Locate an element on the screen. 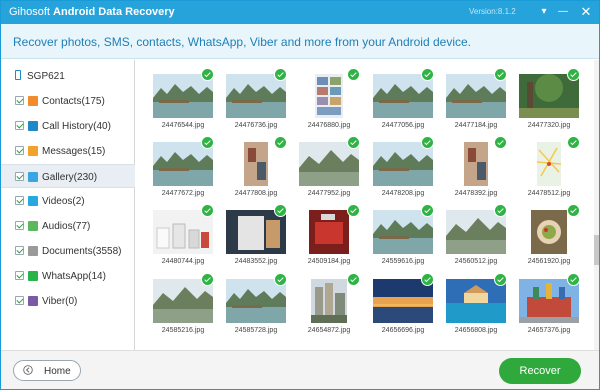  documents-icon is located at coordinates (33, 251).